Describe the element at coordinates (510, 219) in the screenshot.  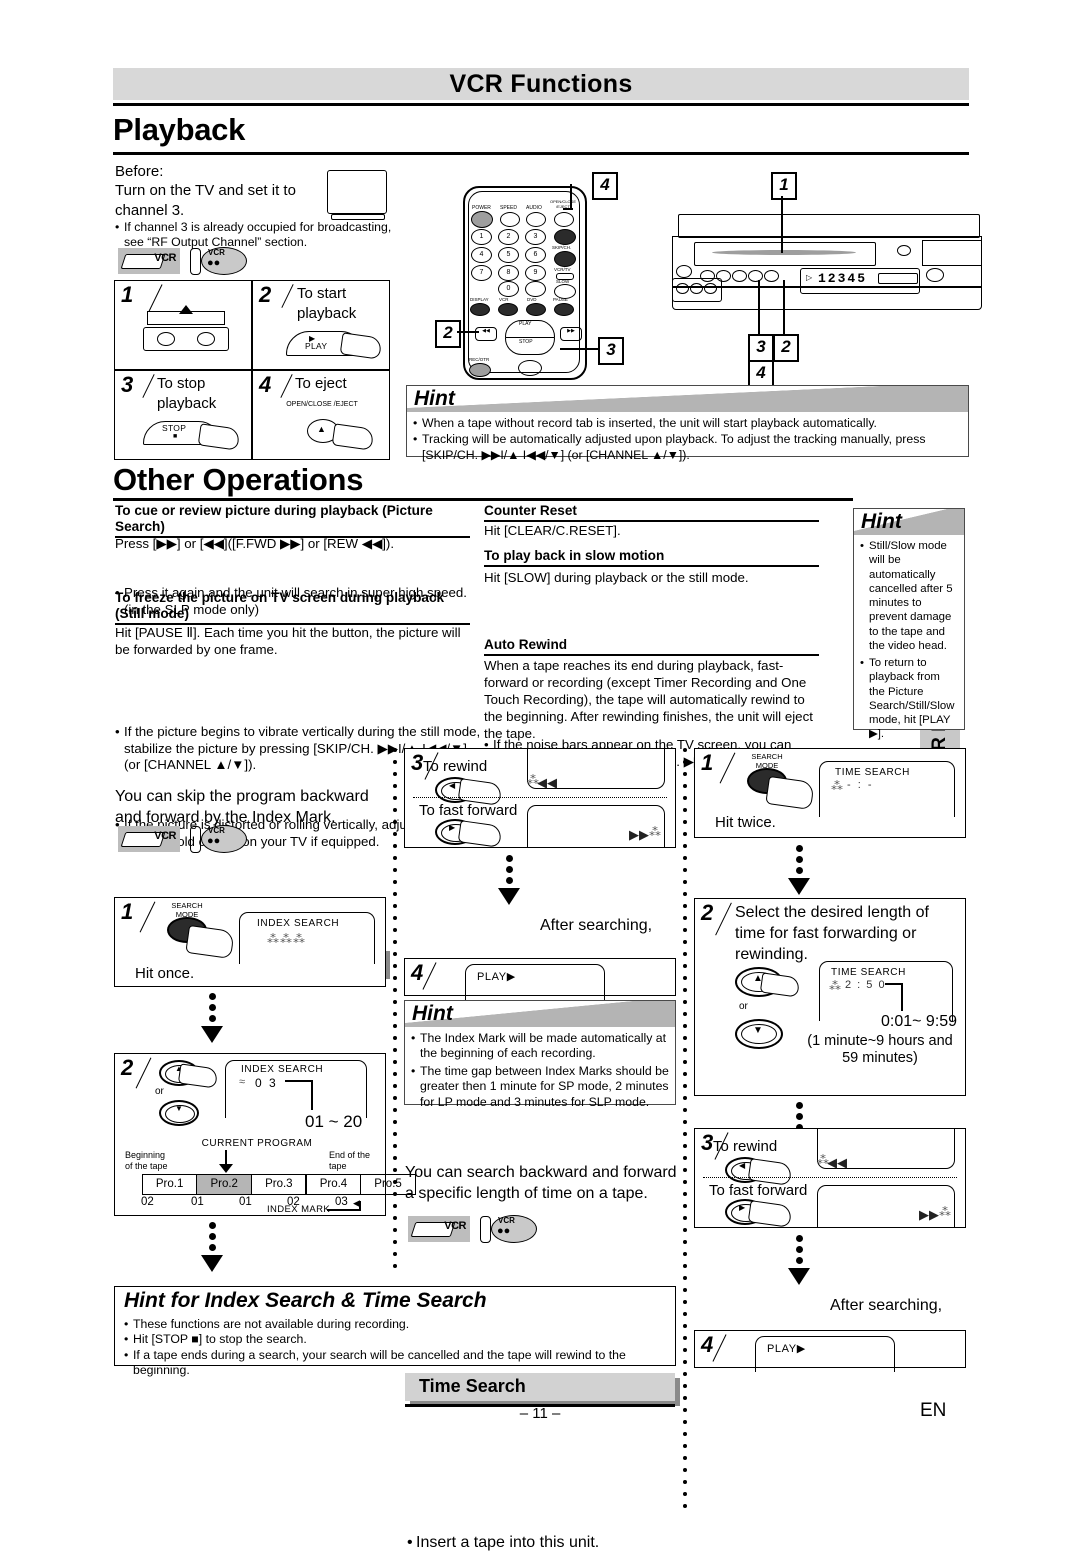
I see `remote-speed-button` at that location.